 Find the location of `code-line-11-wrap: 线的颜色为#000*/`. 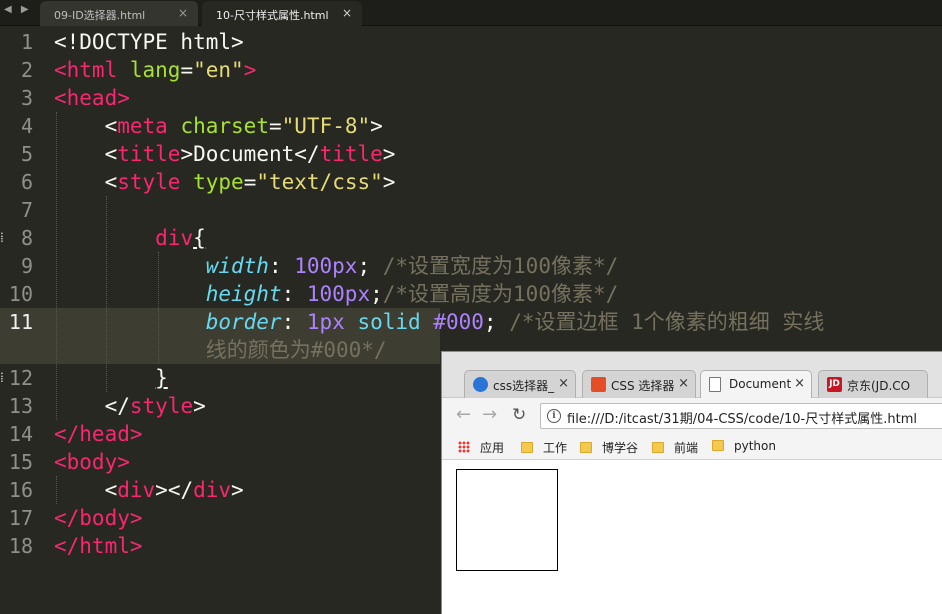

code-line-11-wrap: 线的颜色为#000*/ is located at coordinates (296, 350).